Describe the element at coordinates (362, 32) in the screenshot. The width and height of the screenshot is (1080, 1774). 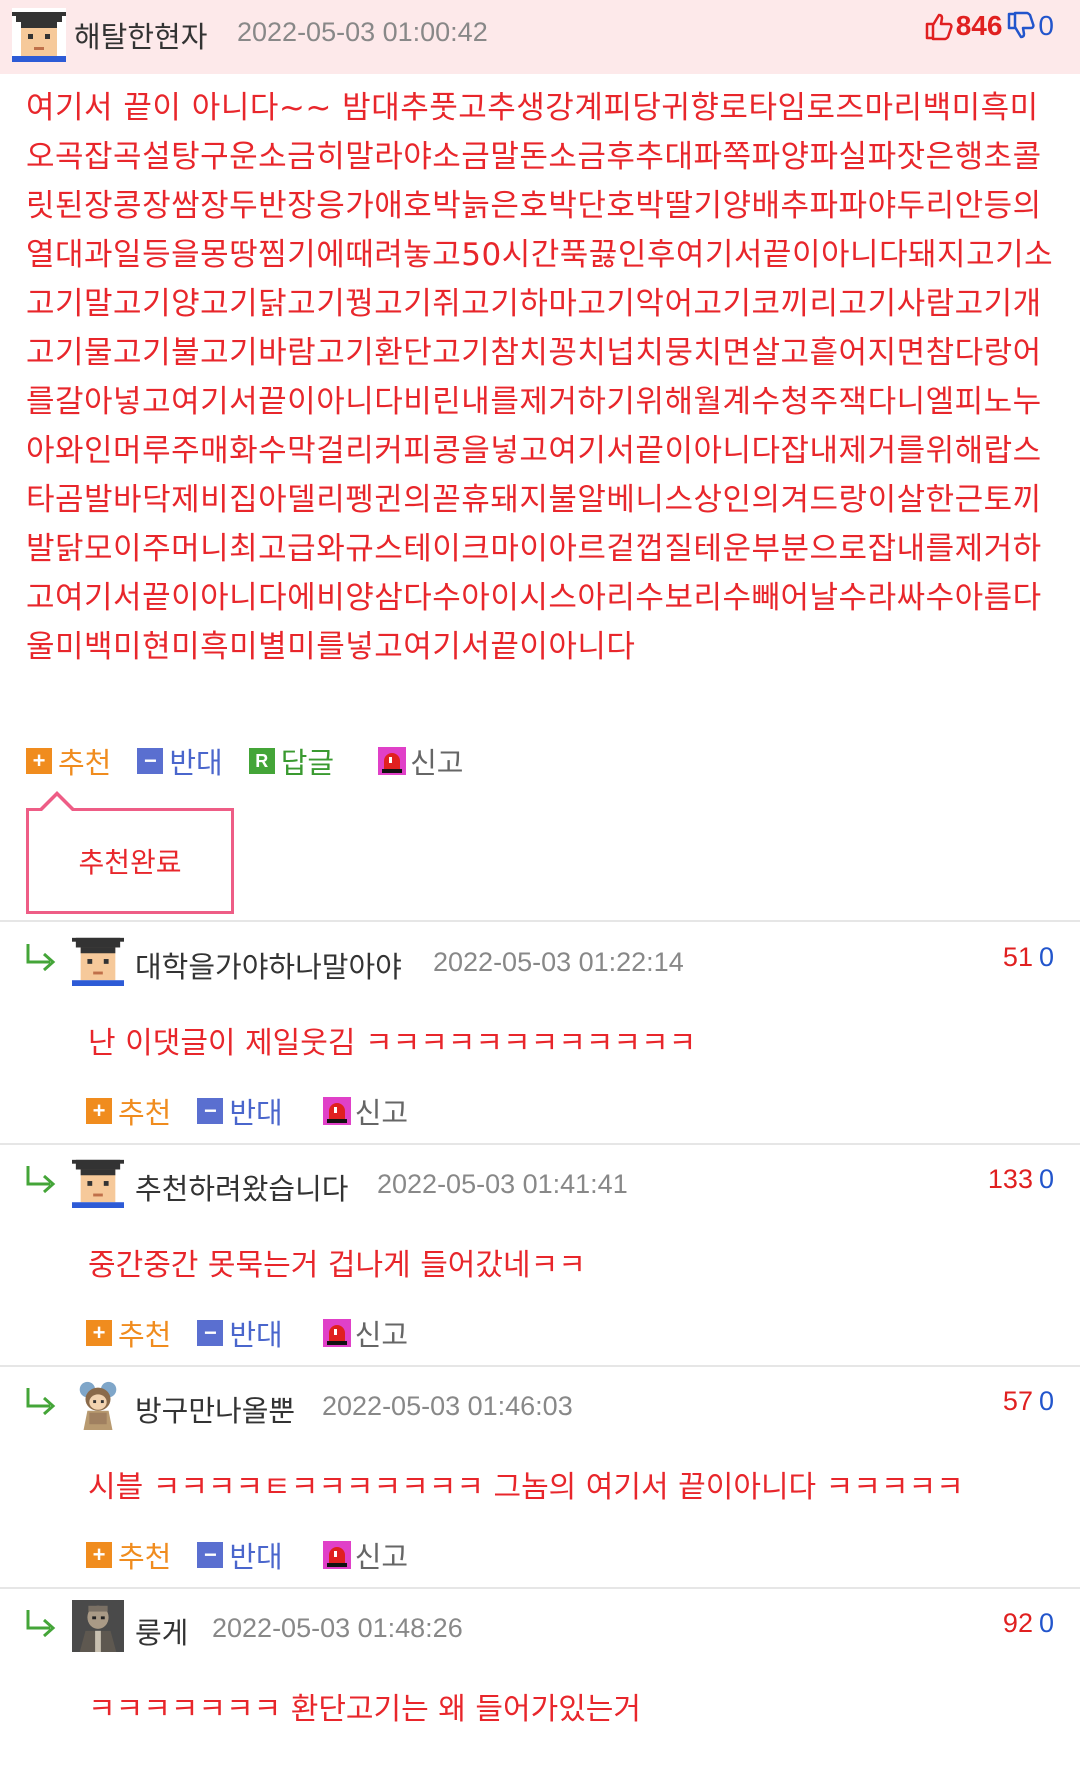
I see `post-date: 2022-05-03 01:00:42` at that location.